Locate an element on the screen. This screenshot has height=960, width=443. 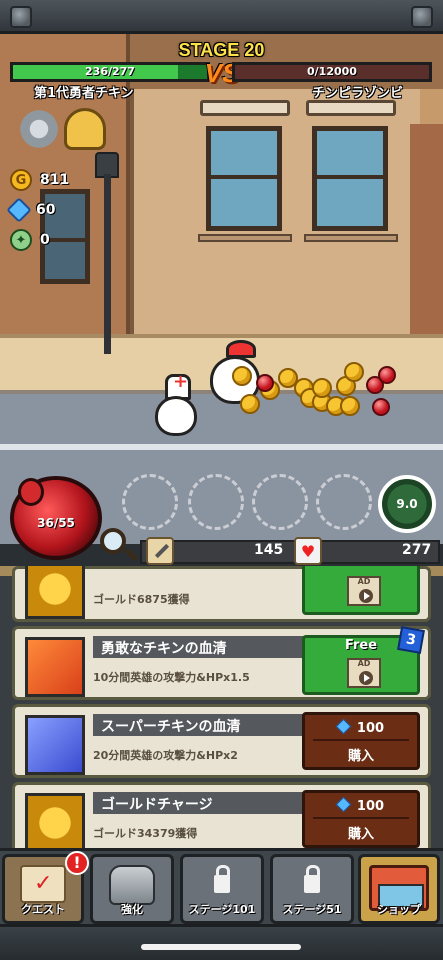
top-frame is located at coordinates (221, 17).